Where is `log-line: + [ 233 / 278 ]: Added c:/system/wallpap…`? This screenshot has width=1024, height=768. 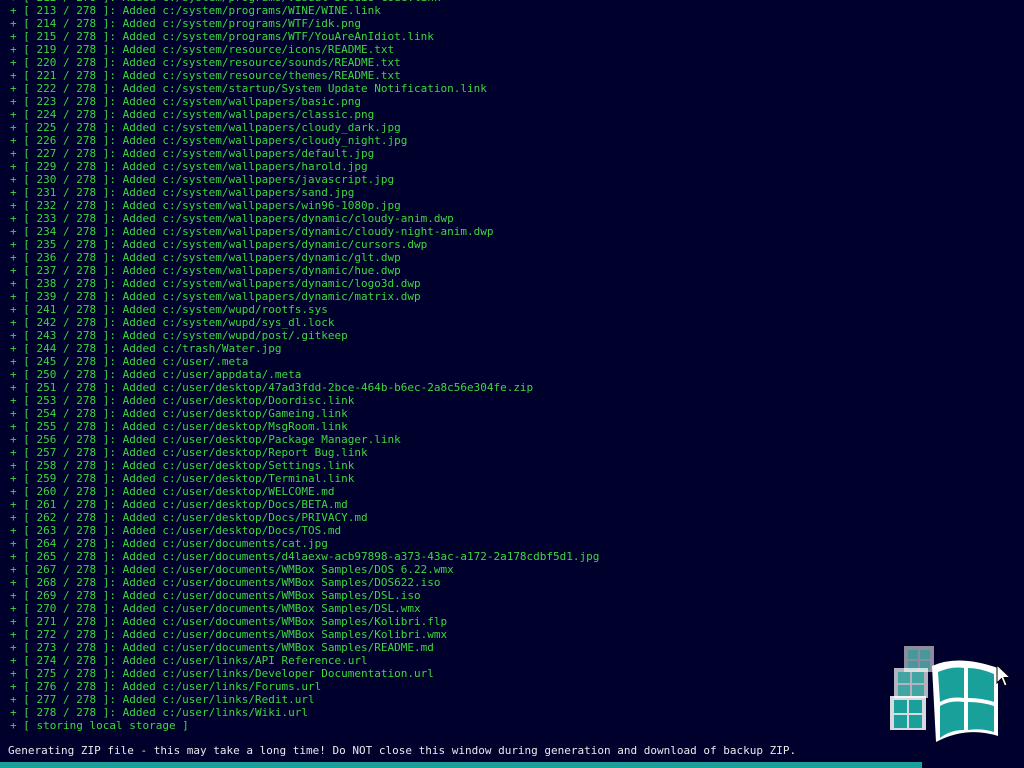
log-line: + [ 233 / 278 ]: Added c:/system/wallpap… is located at coordinates (232, 218).